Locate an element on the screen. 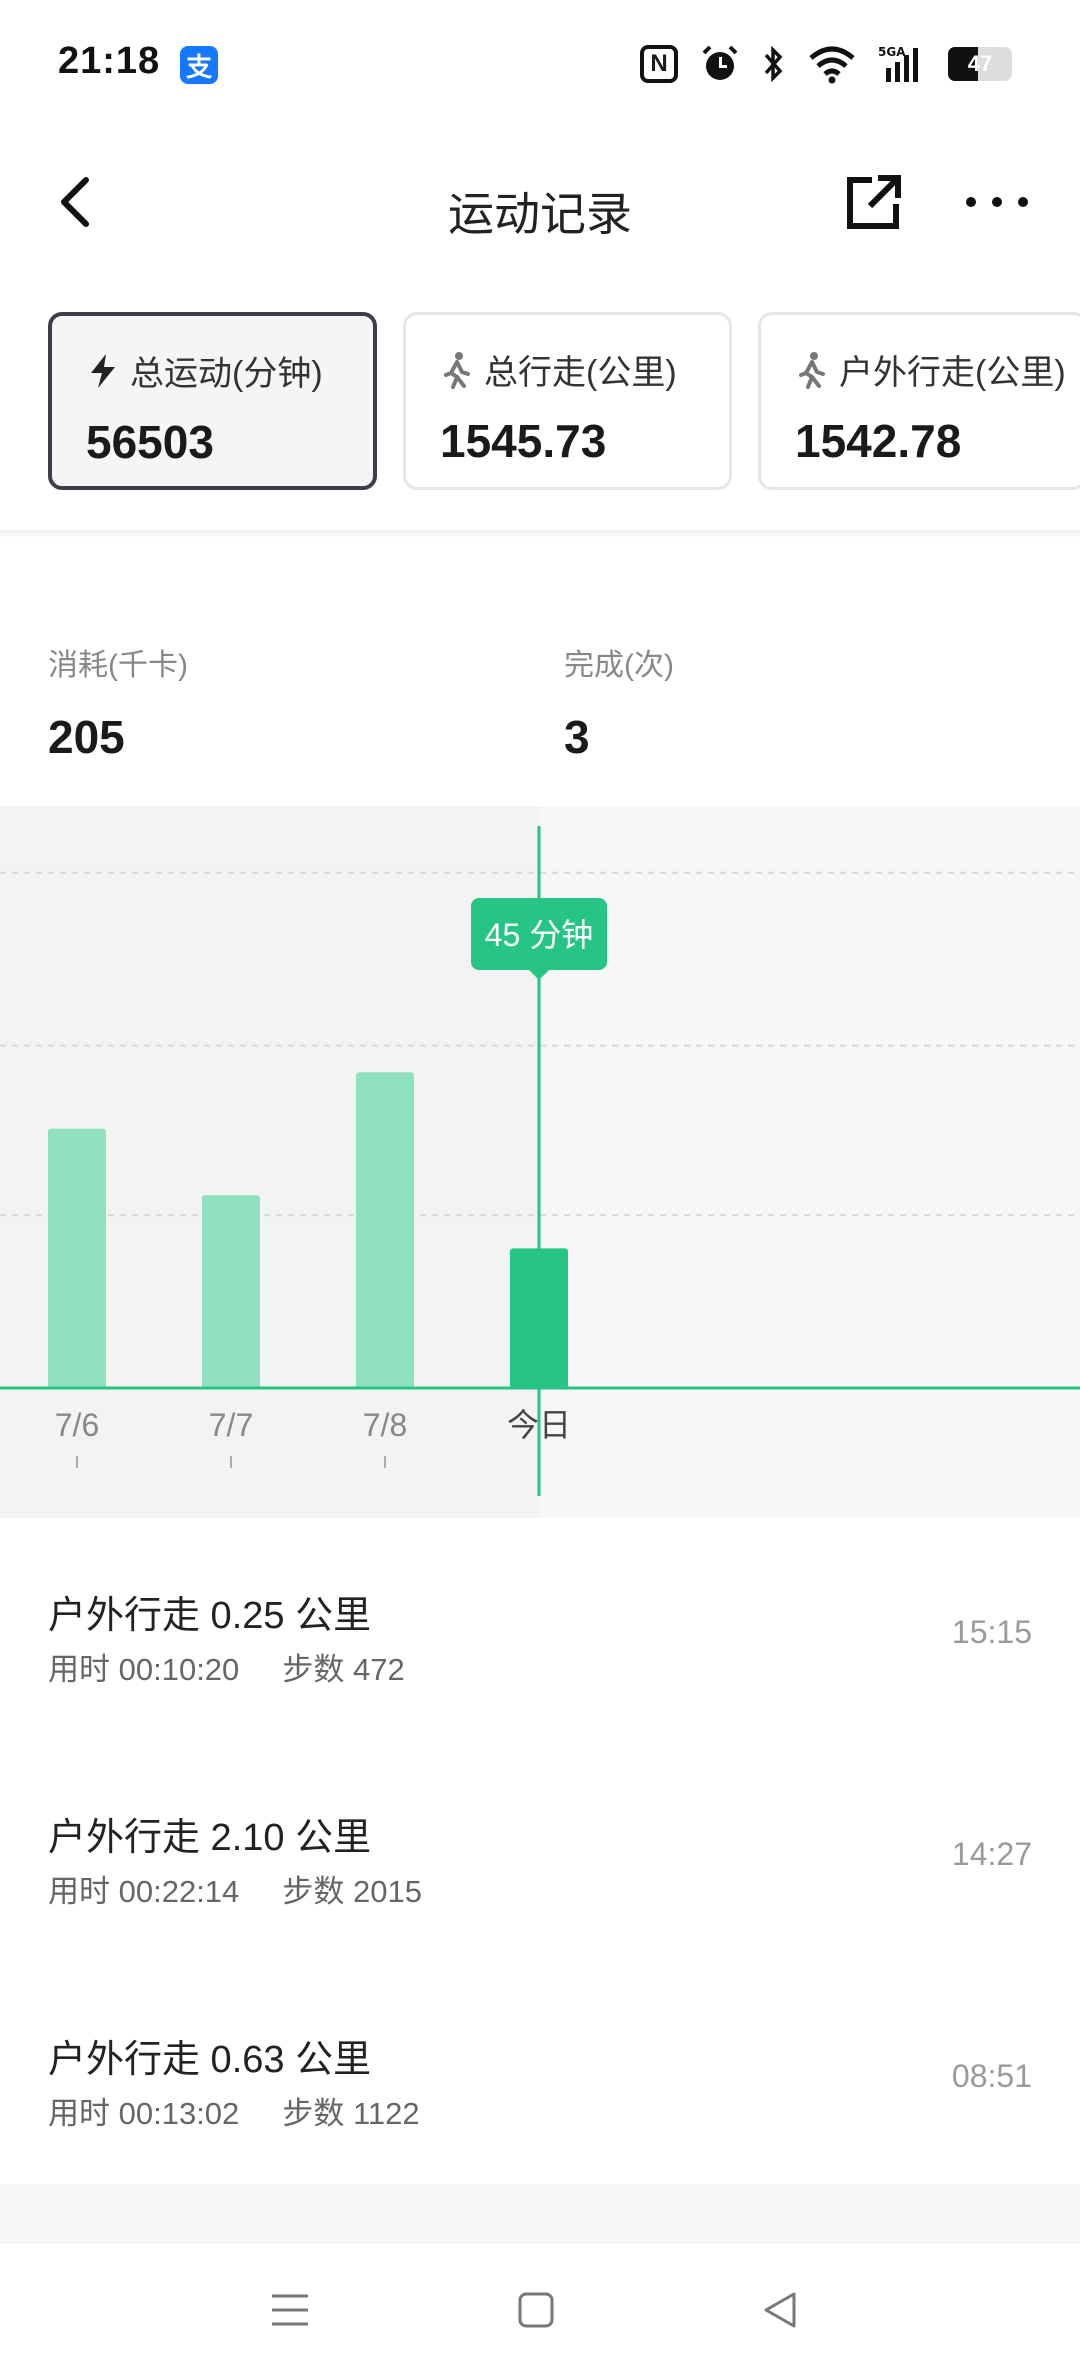 This screenshot has width=1080, height=2376. system-nav-bar is located at coordinates (540, 2310).